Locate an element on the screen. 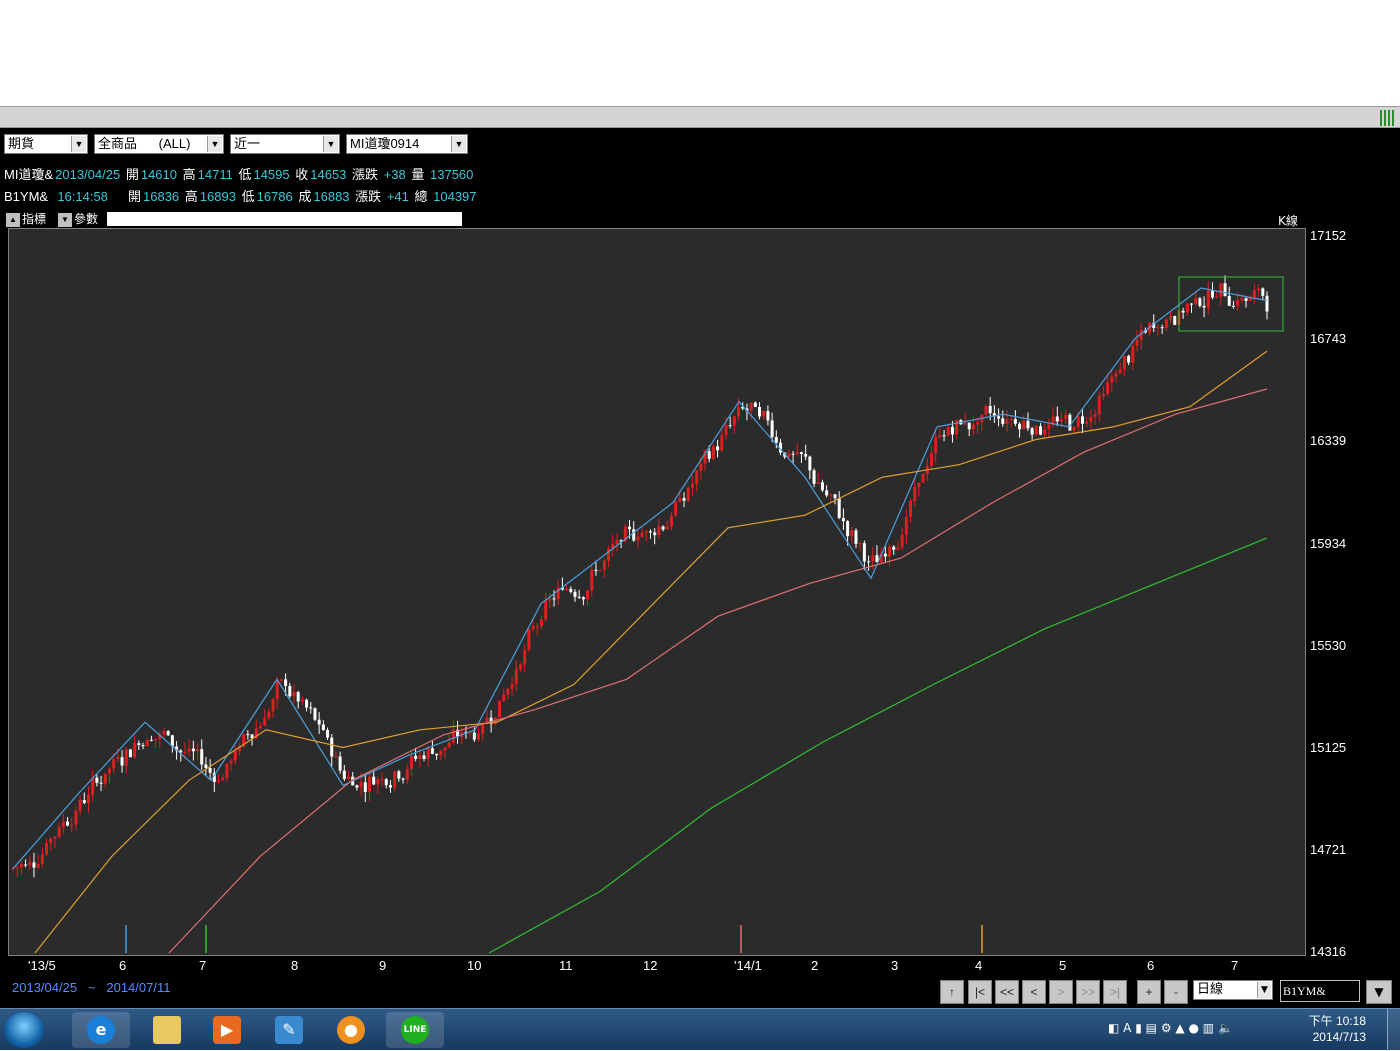 The image size is (1400, 1051). tray-volume-icon: 🔈 is located at coordinates (1225, 1028).